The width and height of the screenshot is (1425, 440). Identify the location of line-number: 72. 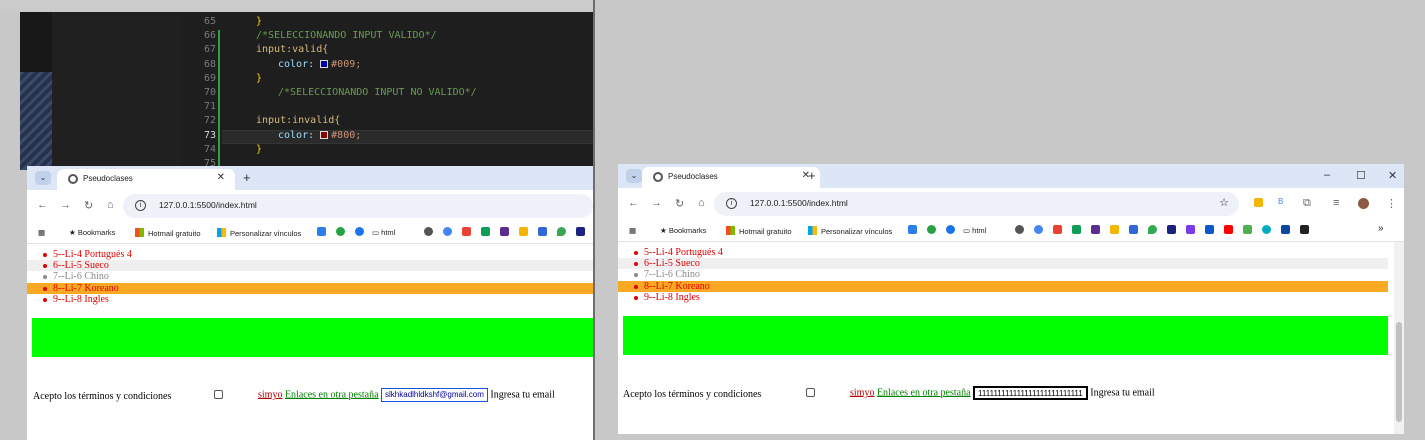
(209, 121).